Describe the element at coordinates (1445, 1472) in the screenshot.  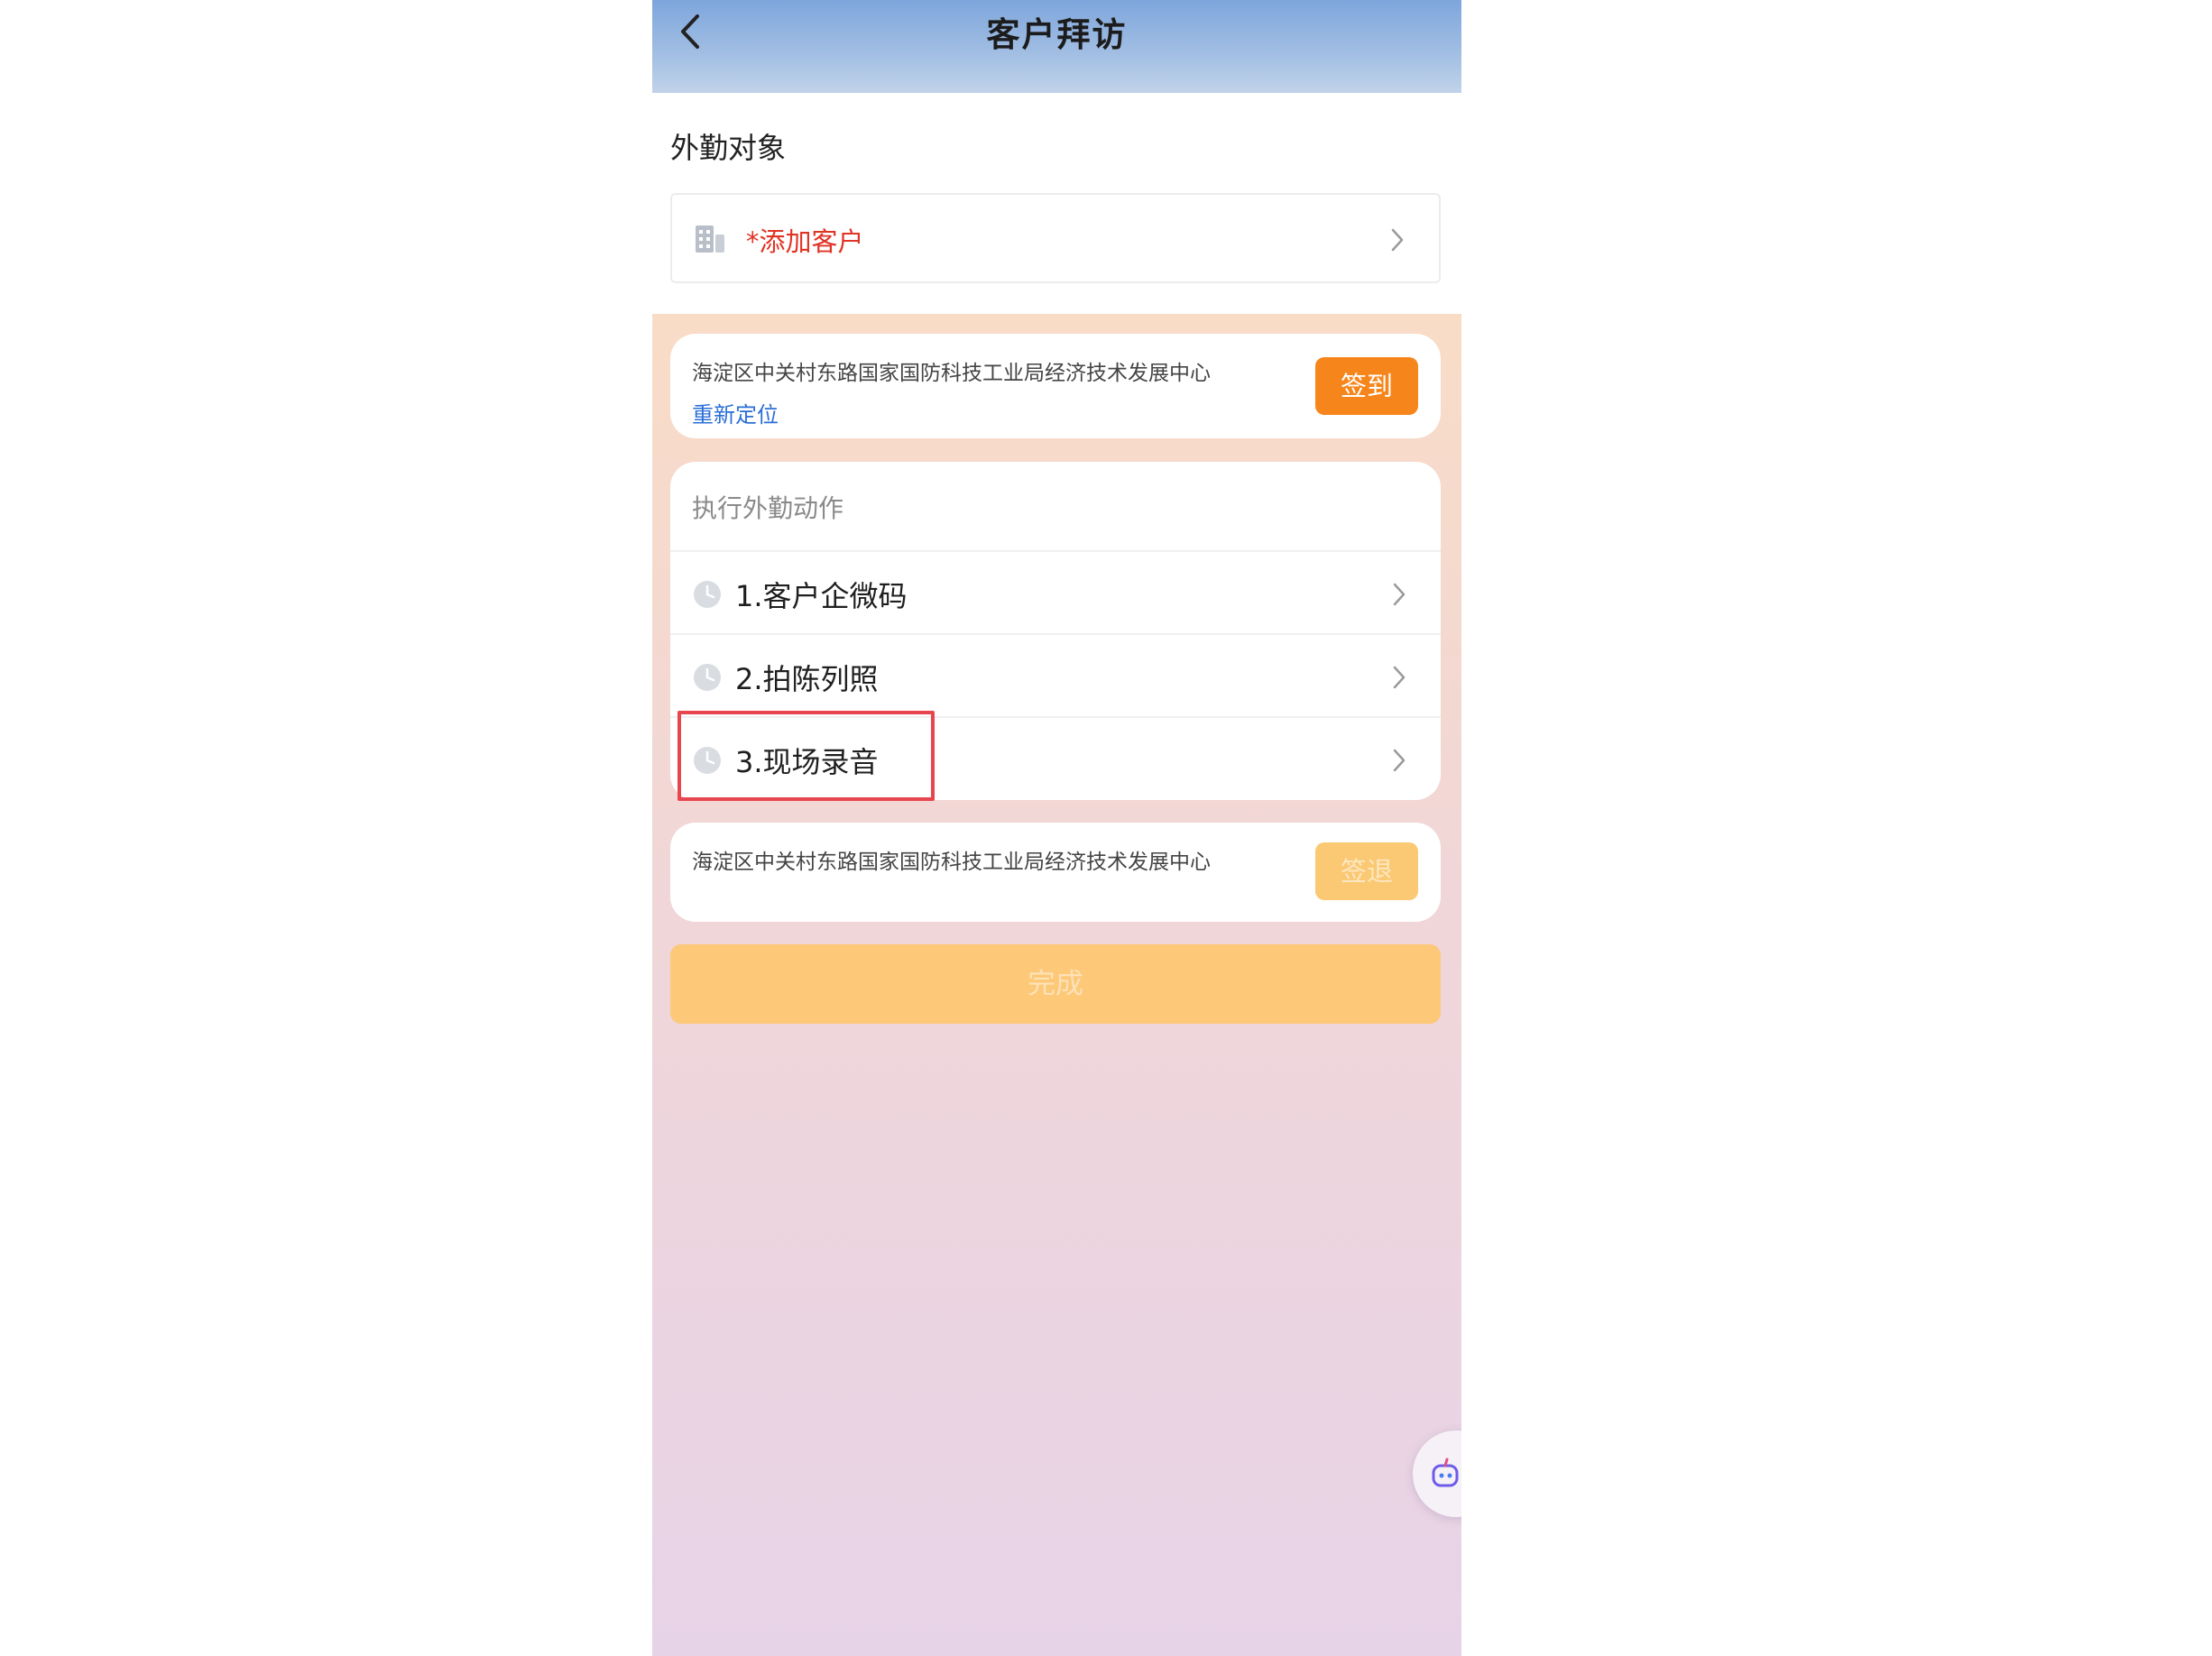
I see `assistant-bot-icon` at that location.